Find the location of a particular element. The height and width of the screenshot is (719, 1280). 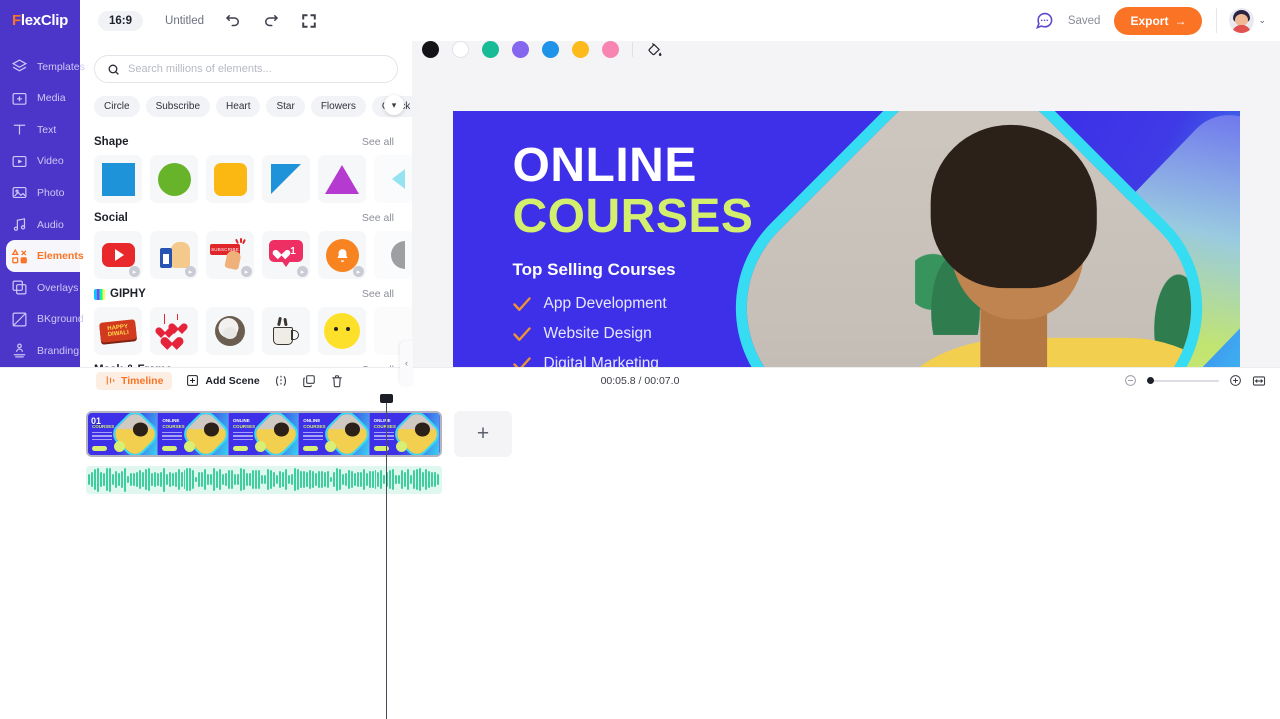

section-title: Social is located at coordinates (111, 218).